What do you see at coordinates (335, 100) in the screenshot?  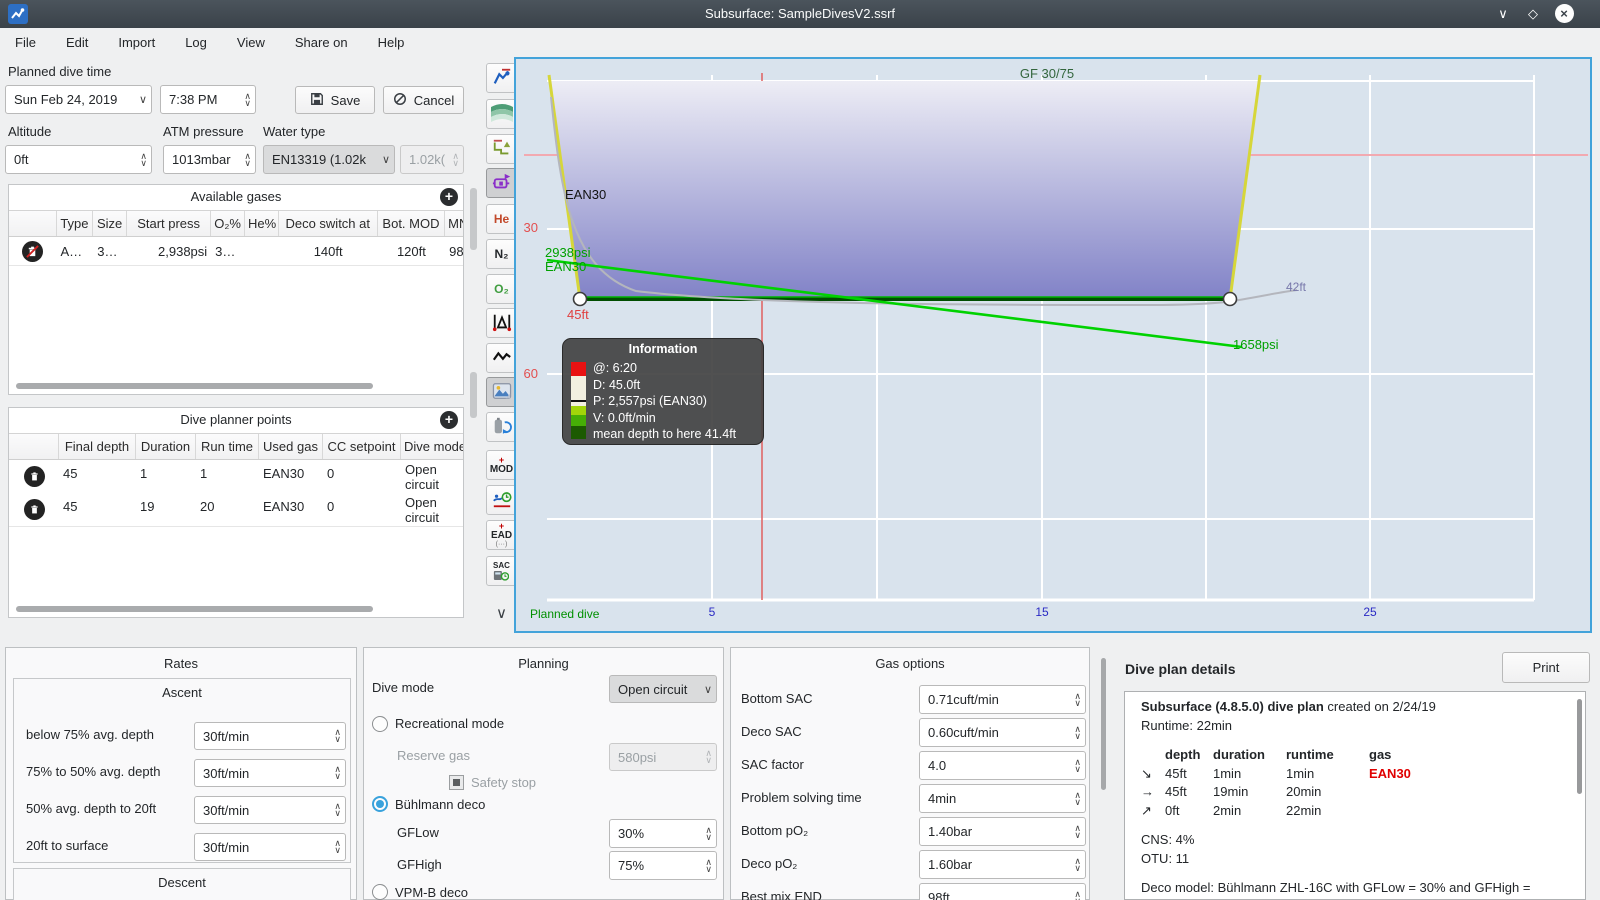 I see `save-button: Save` at bounding box center [335, 100].